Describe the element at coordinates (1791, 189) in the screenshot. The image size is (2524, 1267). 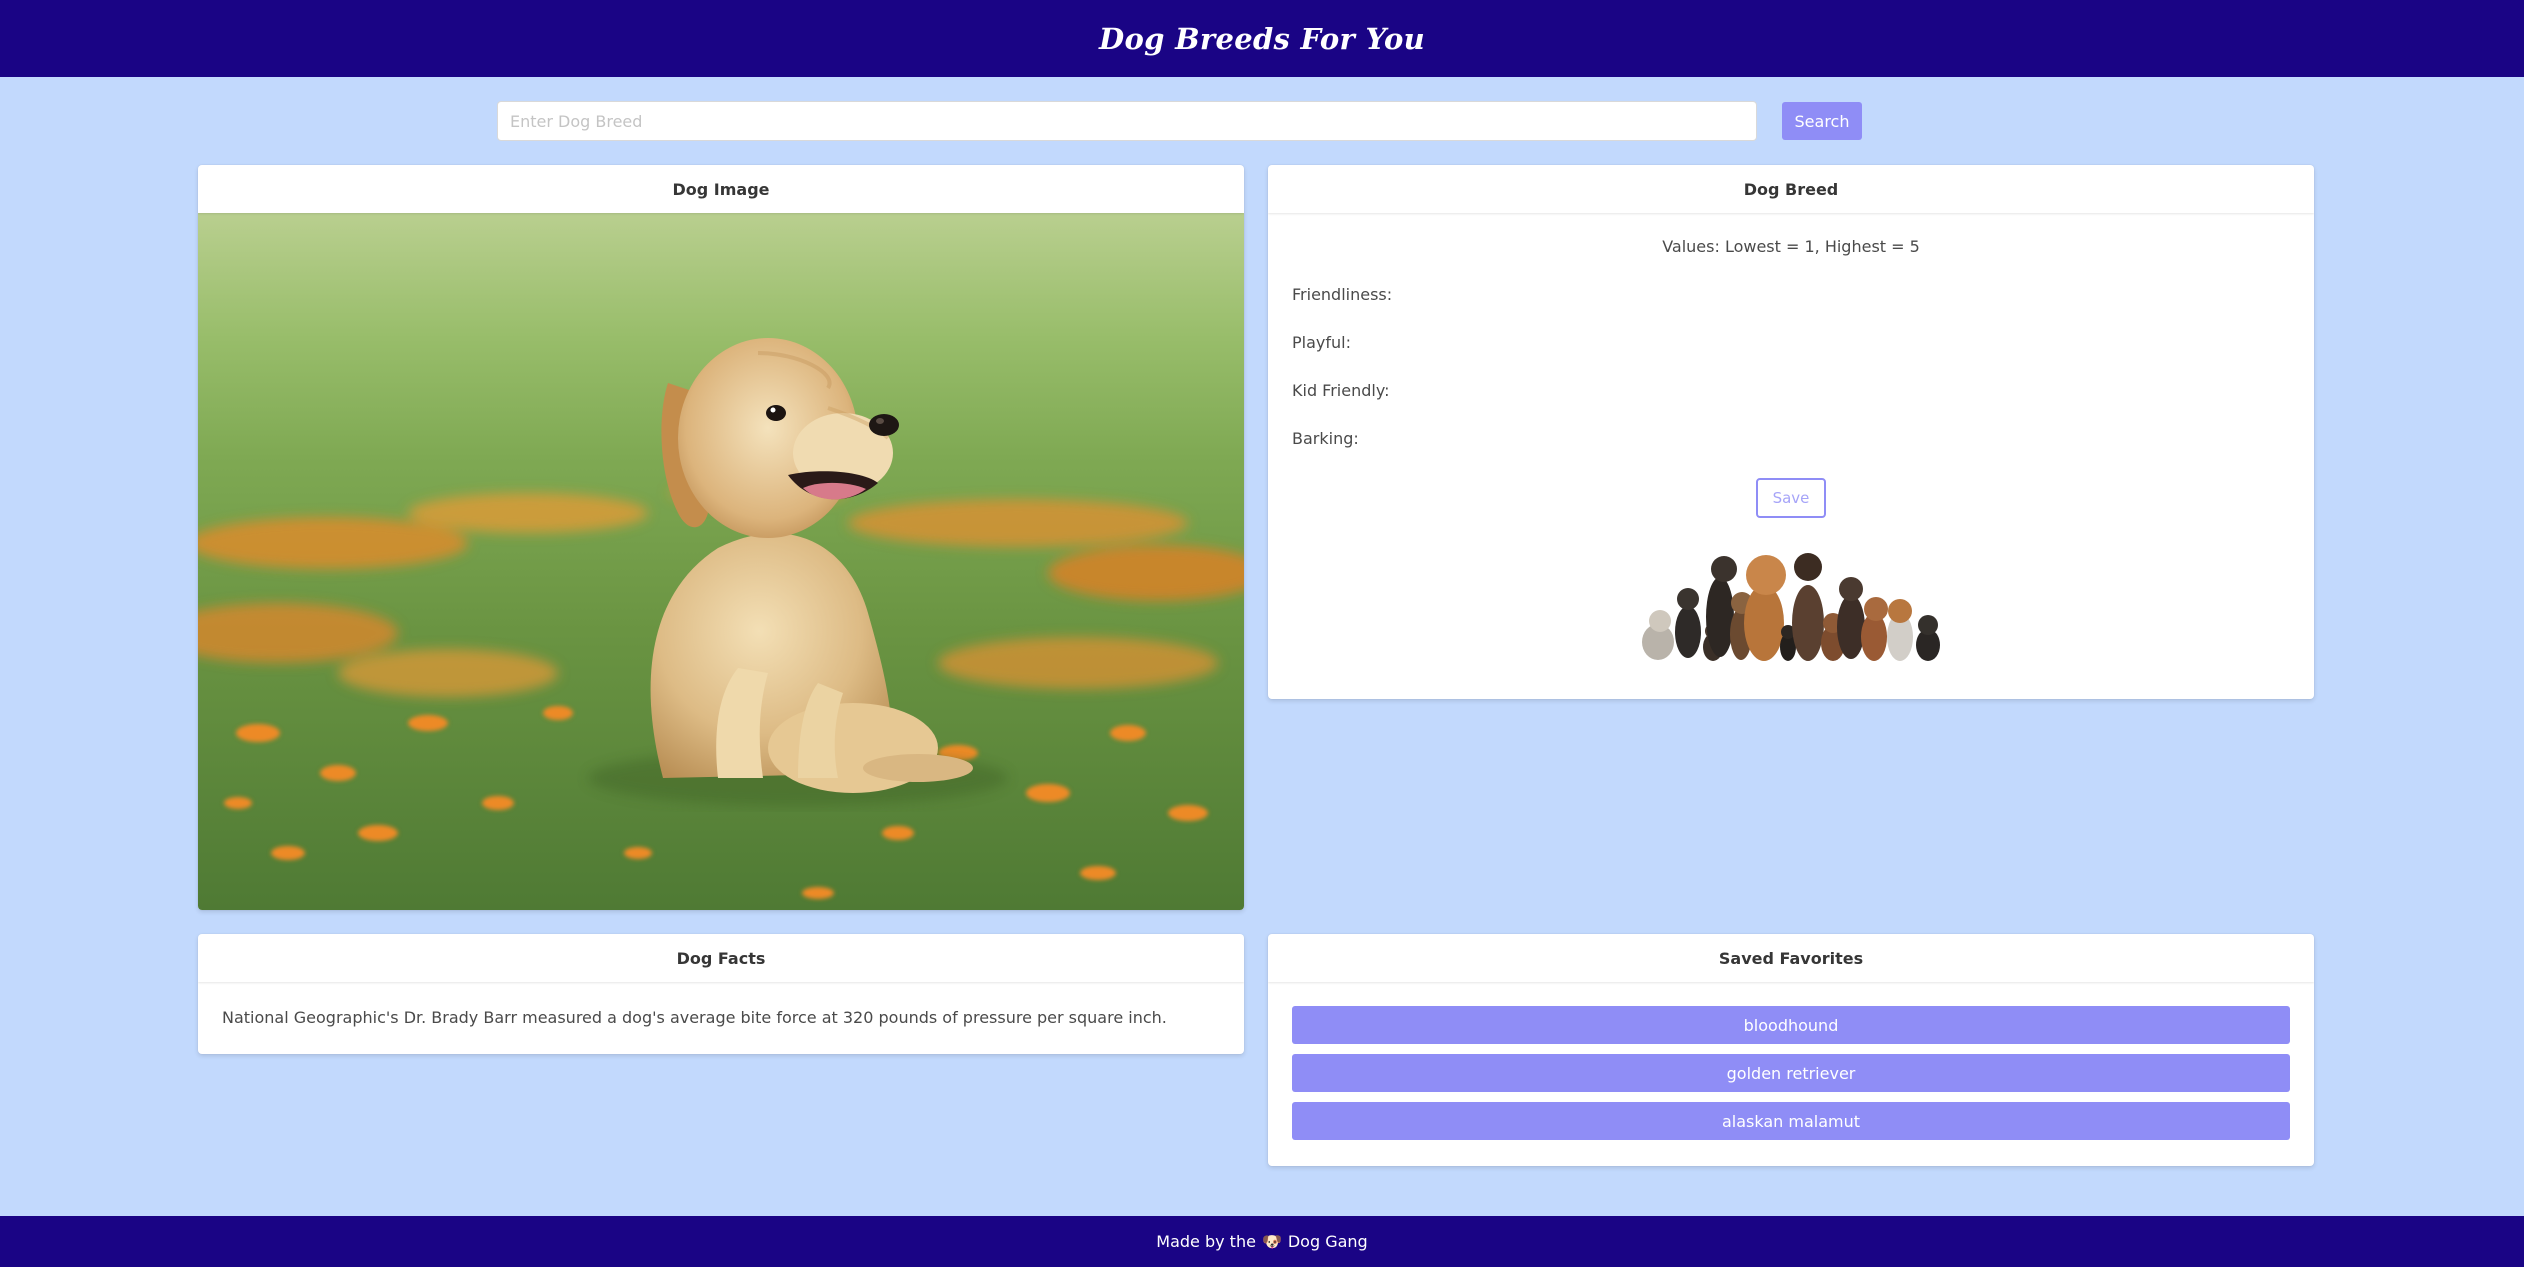
I see `dog-breed-card-title: Dog Breed` at that location.